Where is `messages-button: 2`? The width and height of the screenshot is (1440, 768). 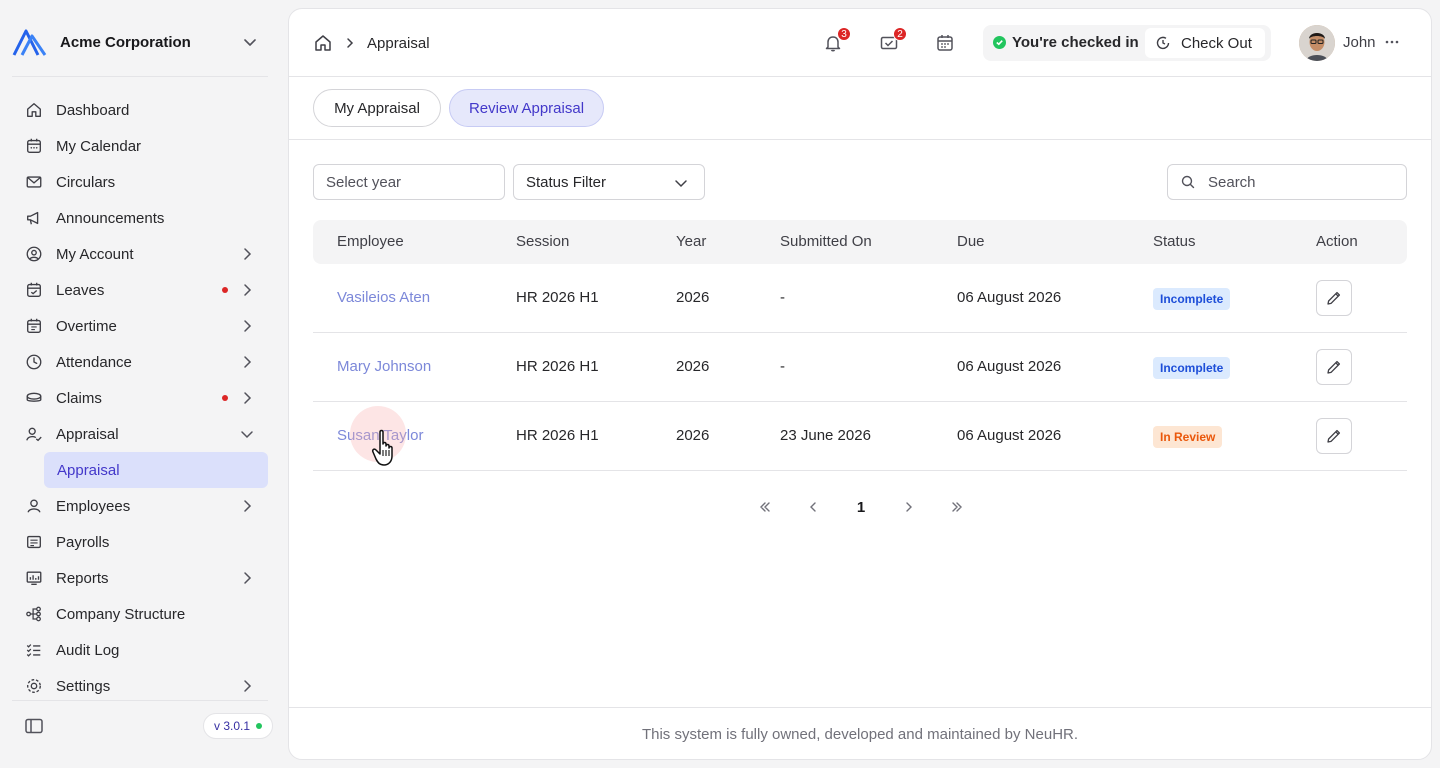 messages-button: 2 is located at coordinates (893, 40).